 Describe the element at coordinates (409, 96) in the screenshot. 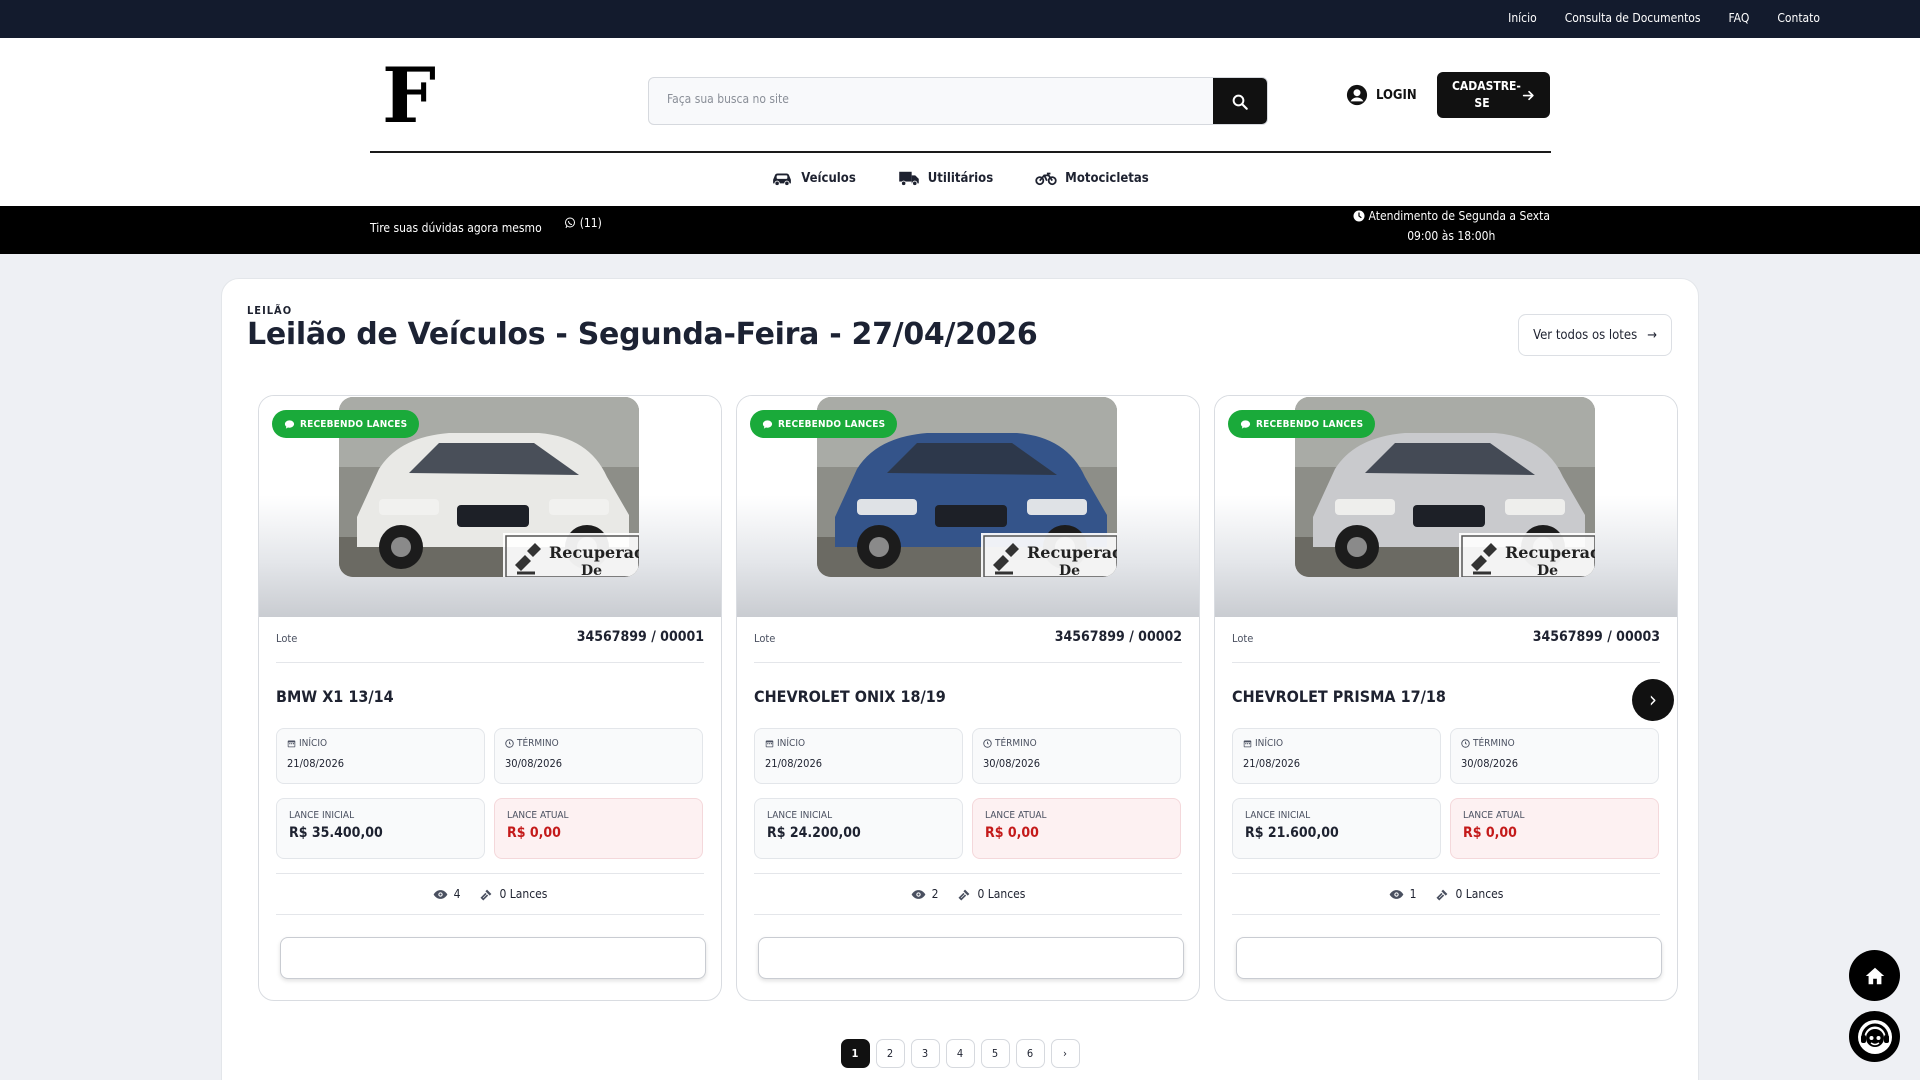

I see `site-logo: F` at that location.